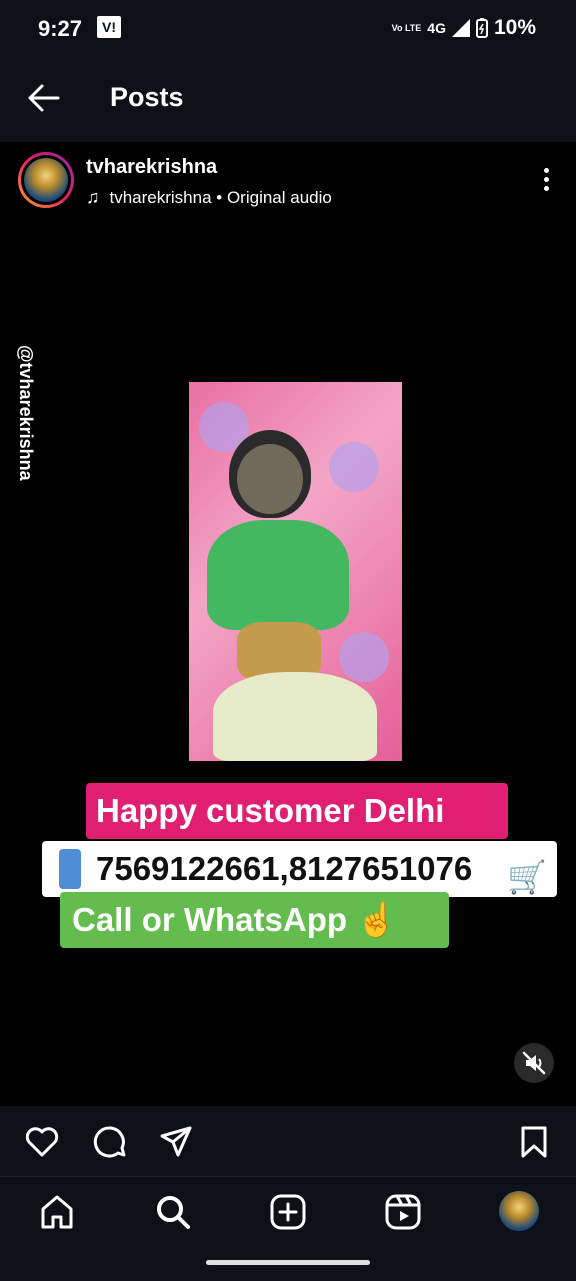 This screenshot has width=576, height=1281. What do you see at coordinates (288, 1262) in the screenshot?
I see `gesture-bar` at bounding box center [288, 1262].